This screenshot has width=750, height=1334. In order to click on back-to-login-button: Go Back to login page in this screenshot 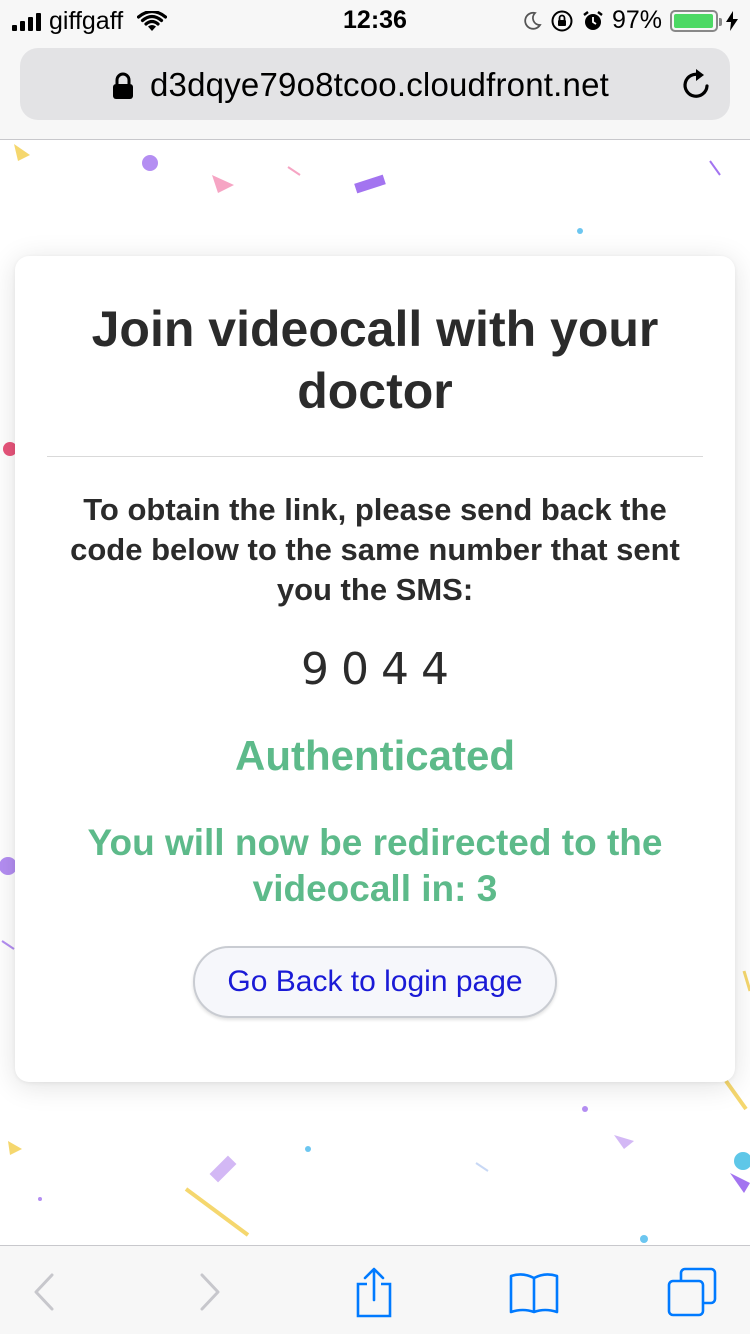, I will do `click(375, 982)`.